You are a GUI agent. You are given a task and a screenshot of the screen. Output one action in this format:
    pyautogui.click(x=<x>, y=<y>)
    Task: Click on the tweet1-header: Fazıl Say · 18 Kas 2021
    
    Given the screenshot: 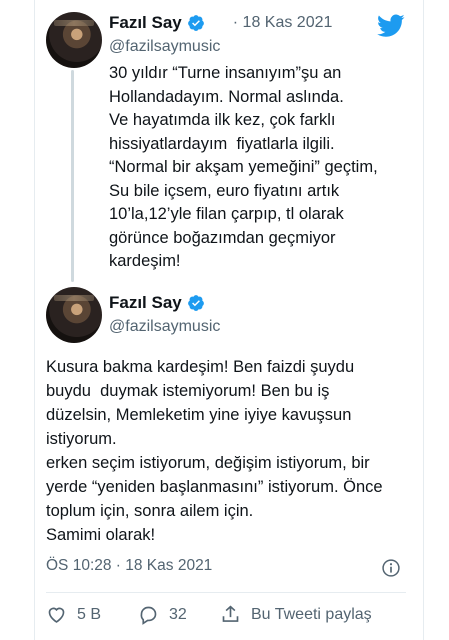 What is the action you would take?
    pyautogui.click(x=220, y=23)
    